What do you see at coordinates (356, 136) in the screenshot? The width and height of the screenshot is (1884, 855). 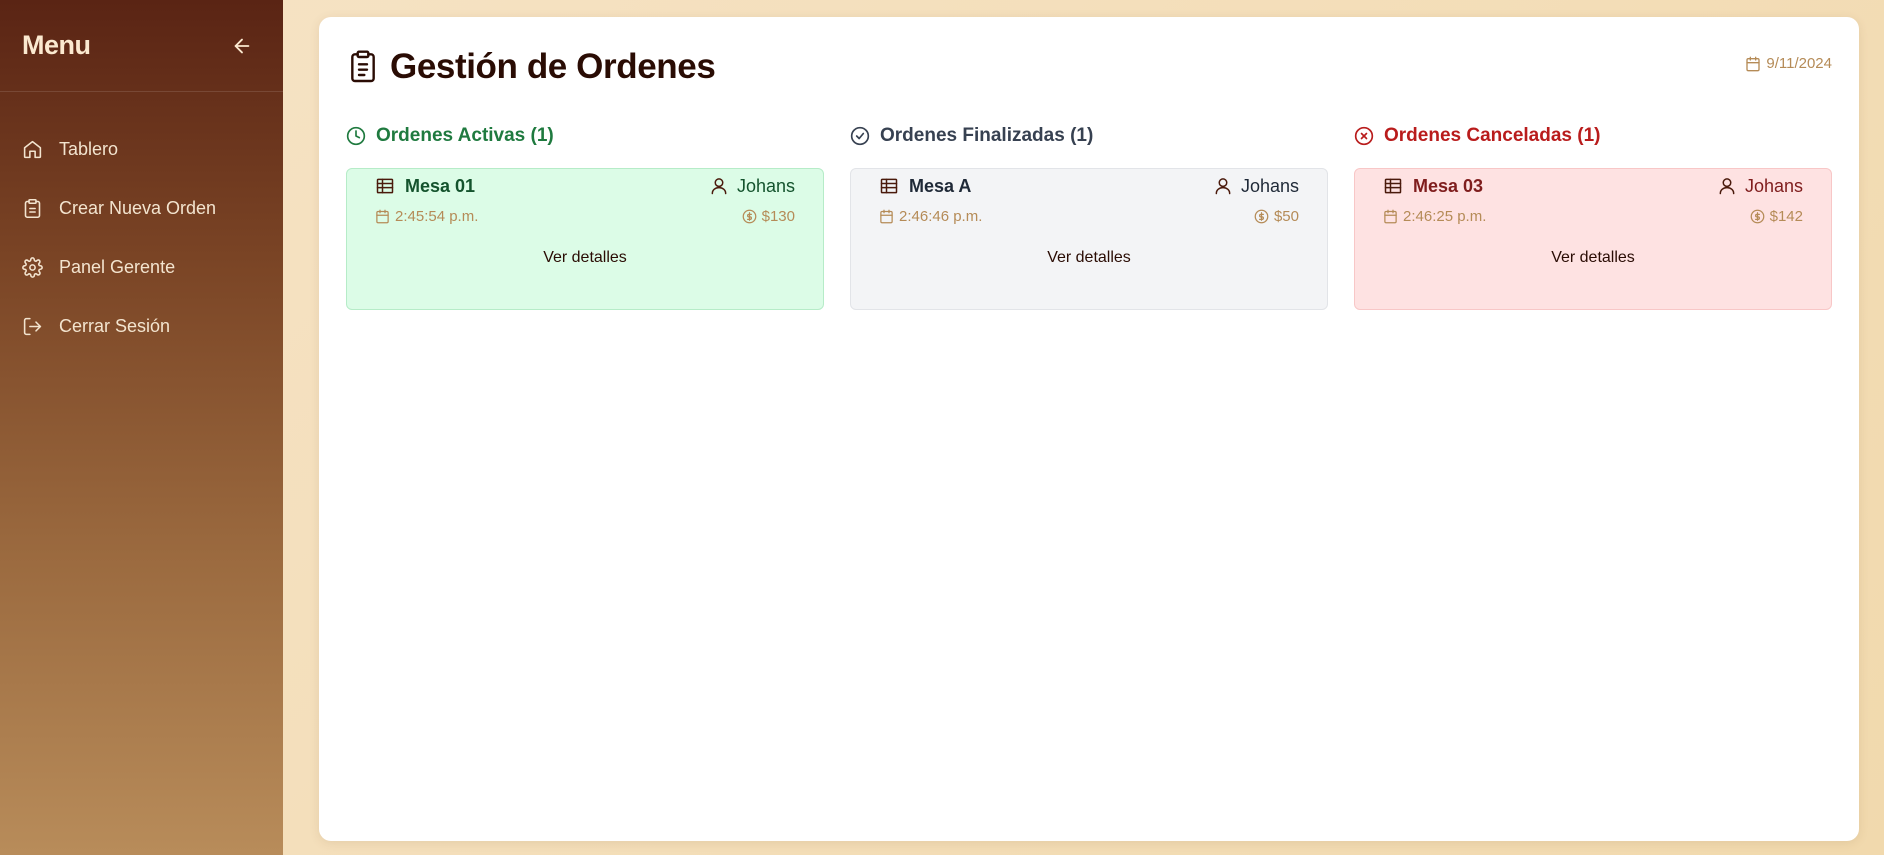 I see `clock-icon` at bounding box center [356, 136].